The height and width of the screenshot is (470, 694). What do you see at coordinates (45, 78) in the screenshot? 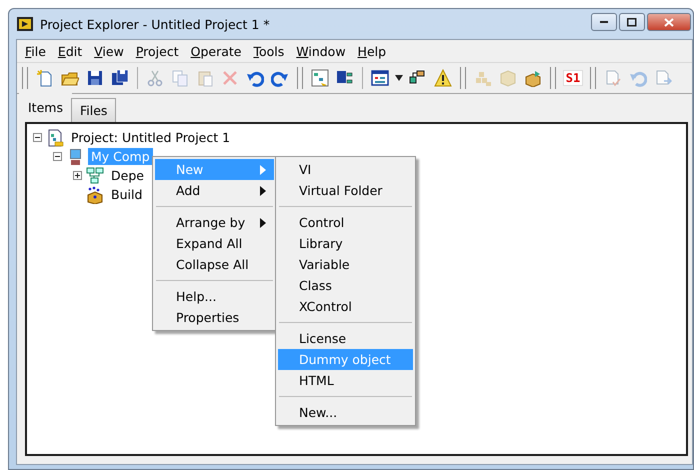
I see `new-document-icon` at bounding box center [45, 78].